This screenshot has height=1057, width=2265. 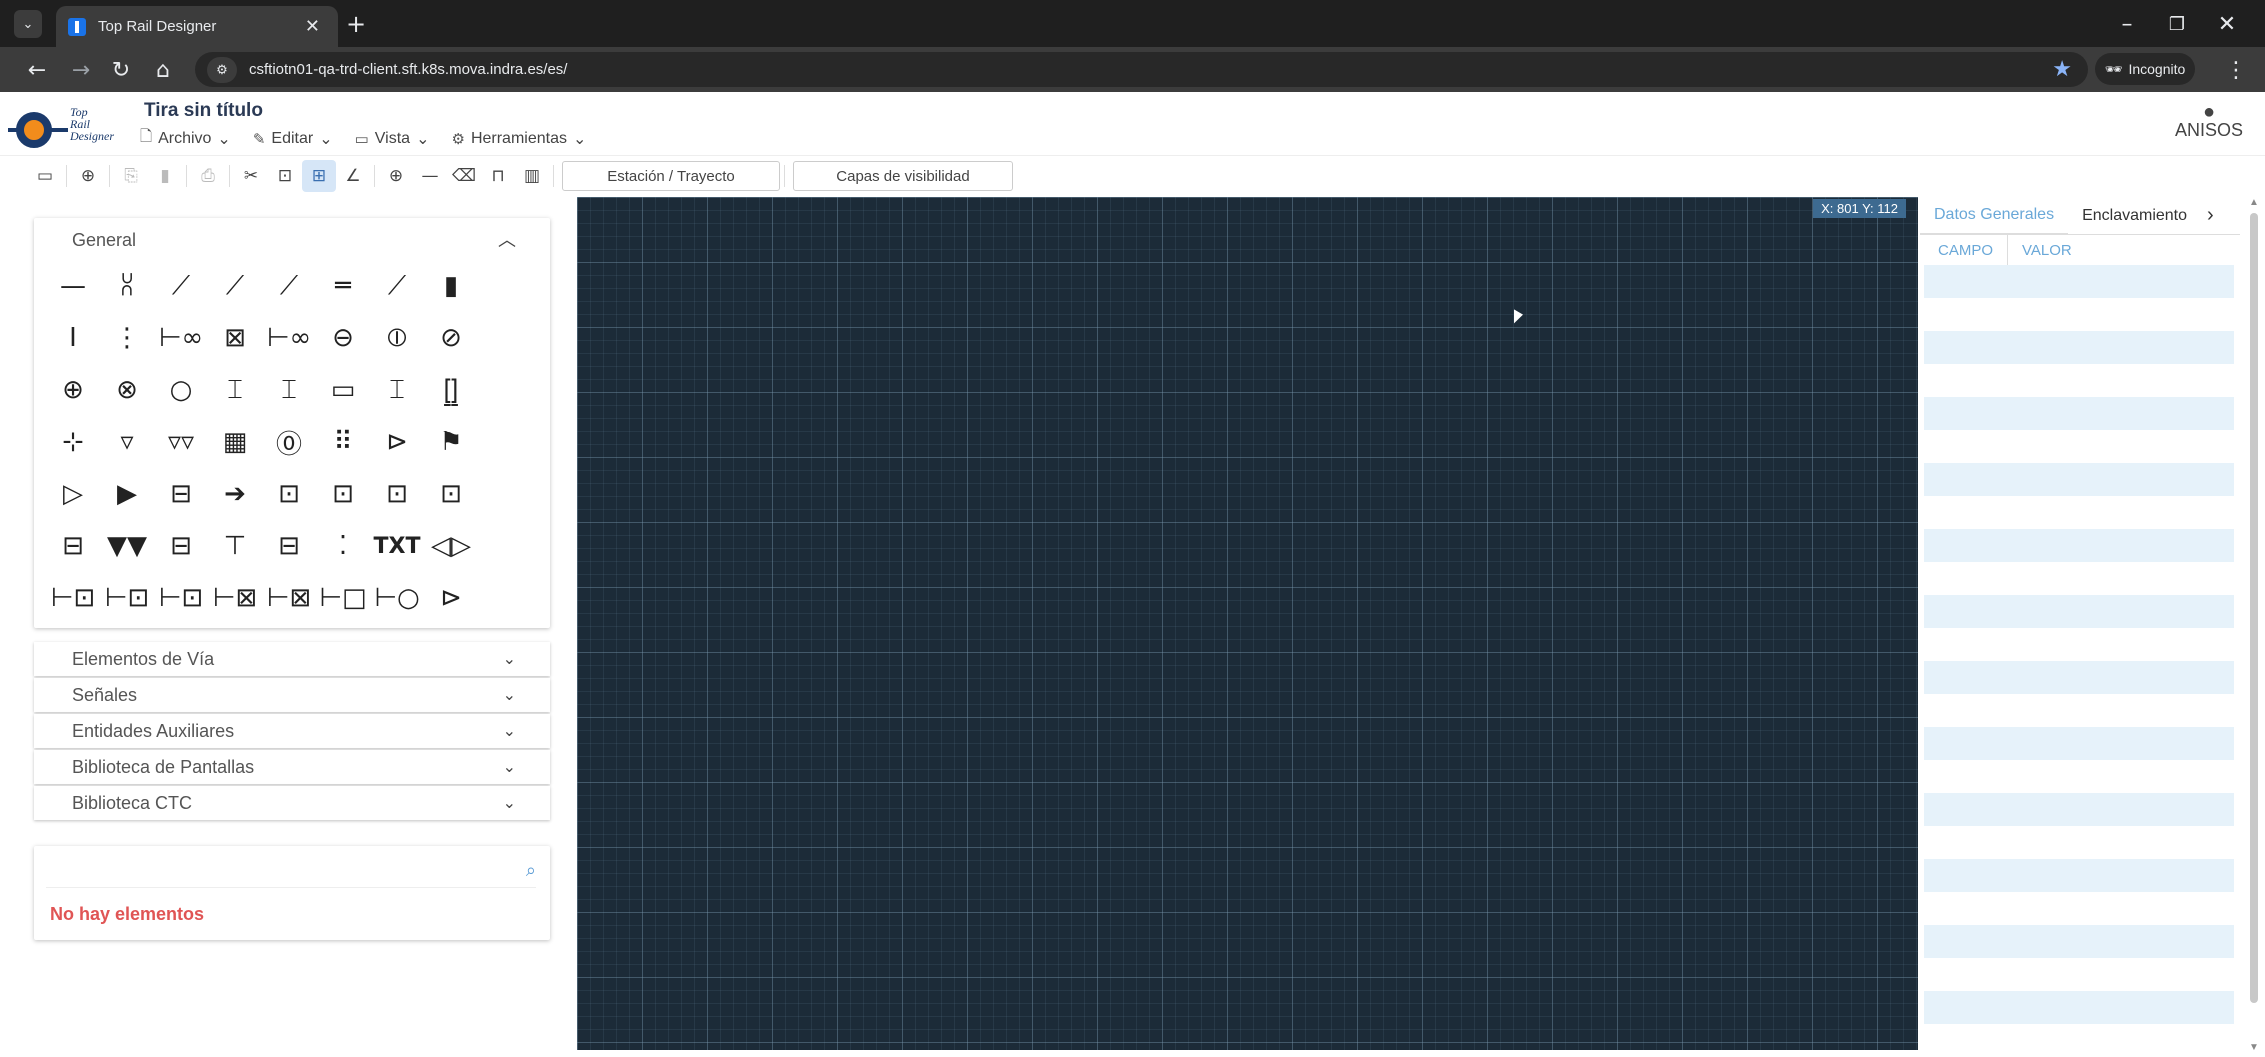 I want to click on palette-symbol-icon: ⋮, so click(x=127, y=338).